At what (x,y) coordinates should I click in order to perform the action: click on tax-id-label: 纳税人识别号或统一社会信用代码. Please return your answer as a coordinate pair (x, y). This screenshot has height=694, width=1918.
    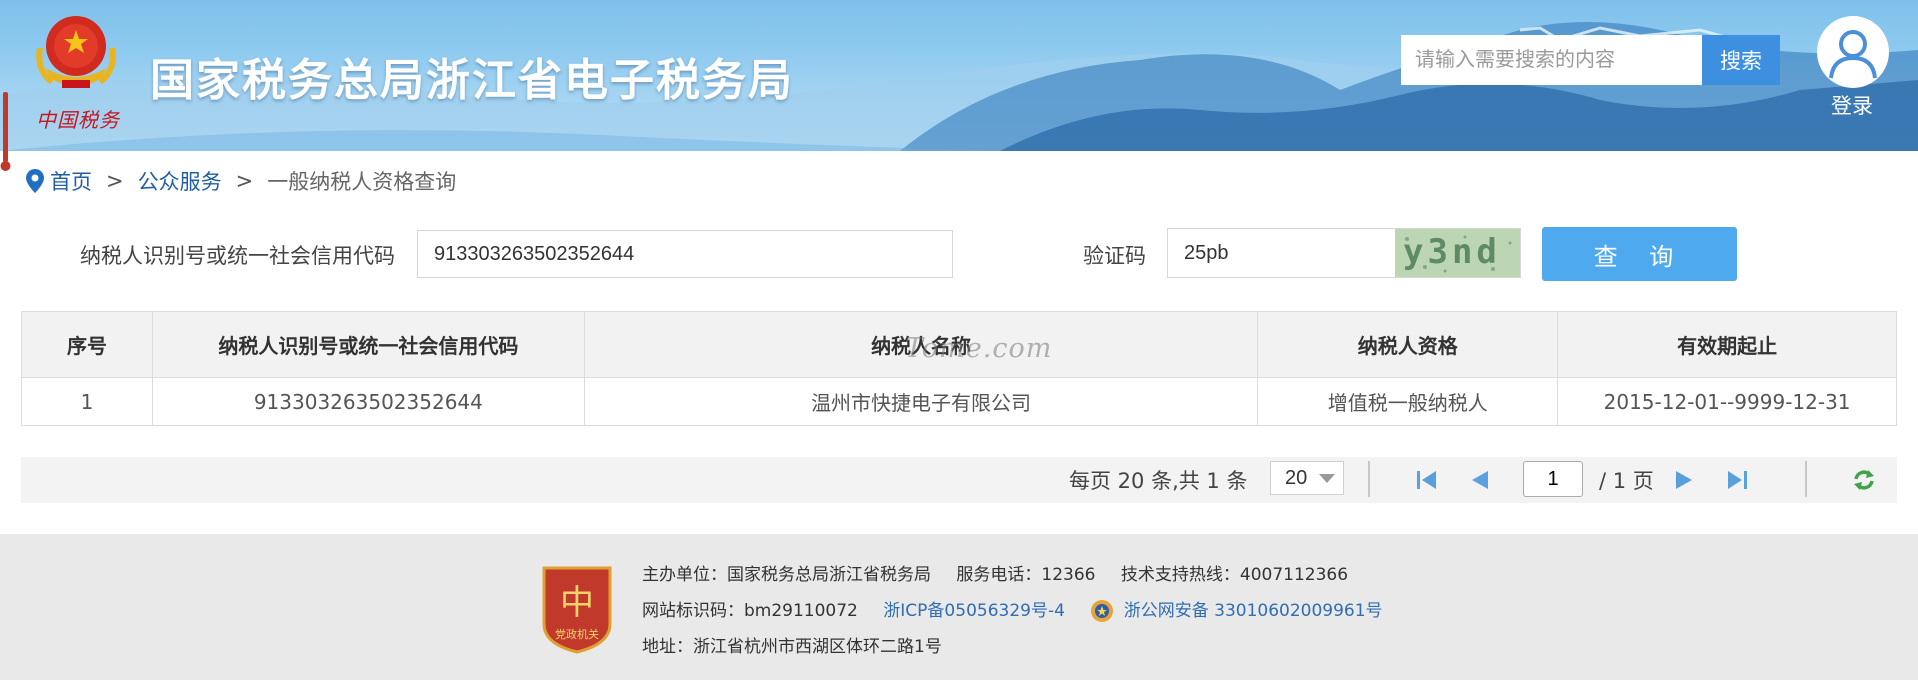
    Looking at the image, I should click on (237, 256).